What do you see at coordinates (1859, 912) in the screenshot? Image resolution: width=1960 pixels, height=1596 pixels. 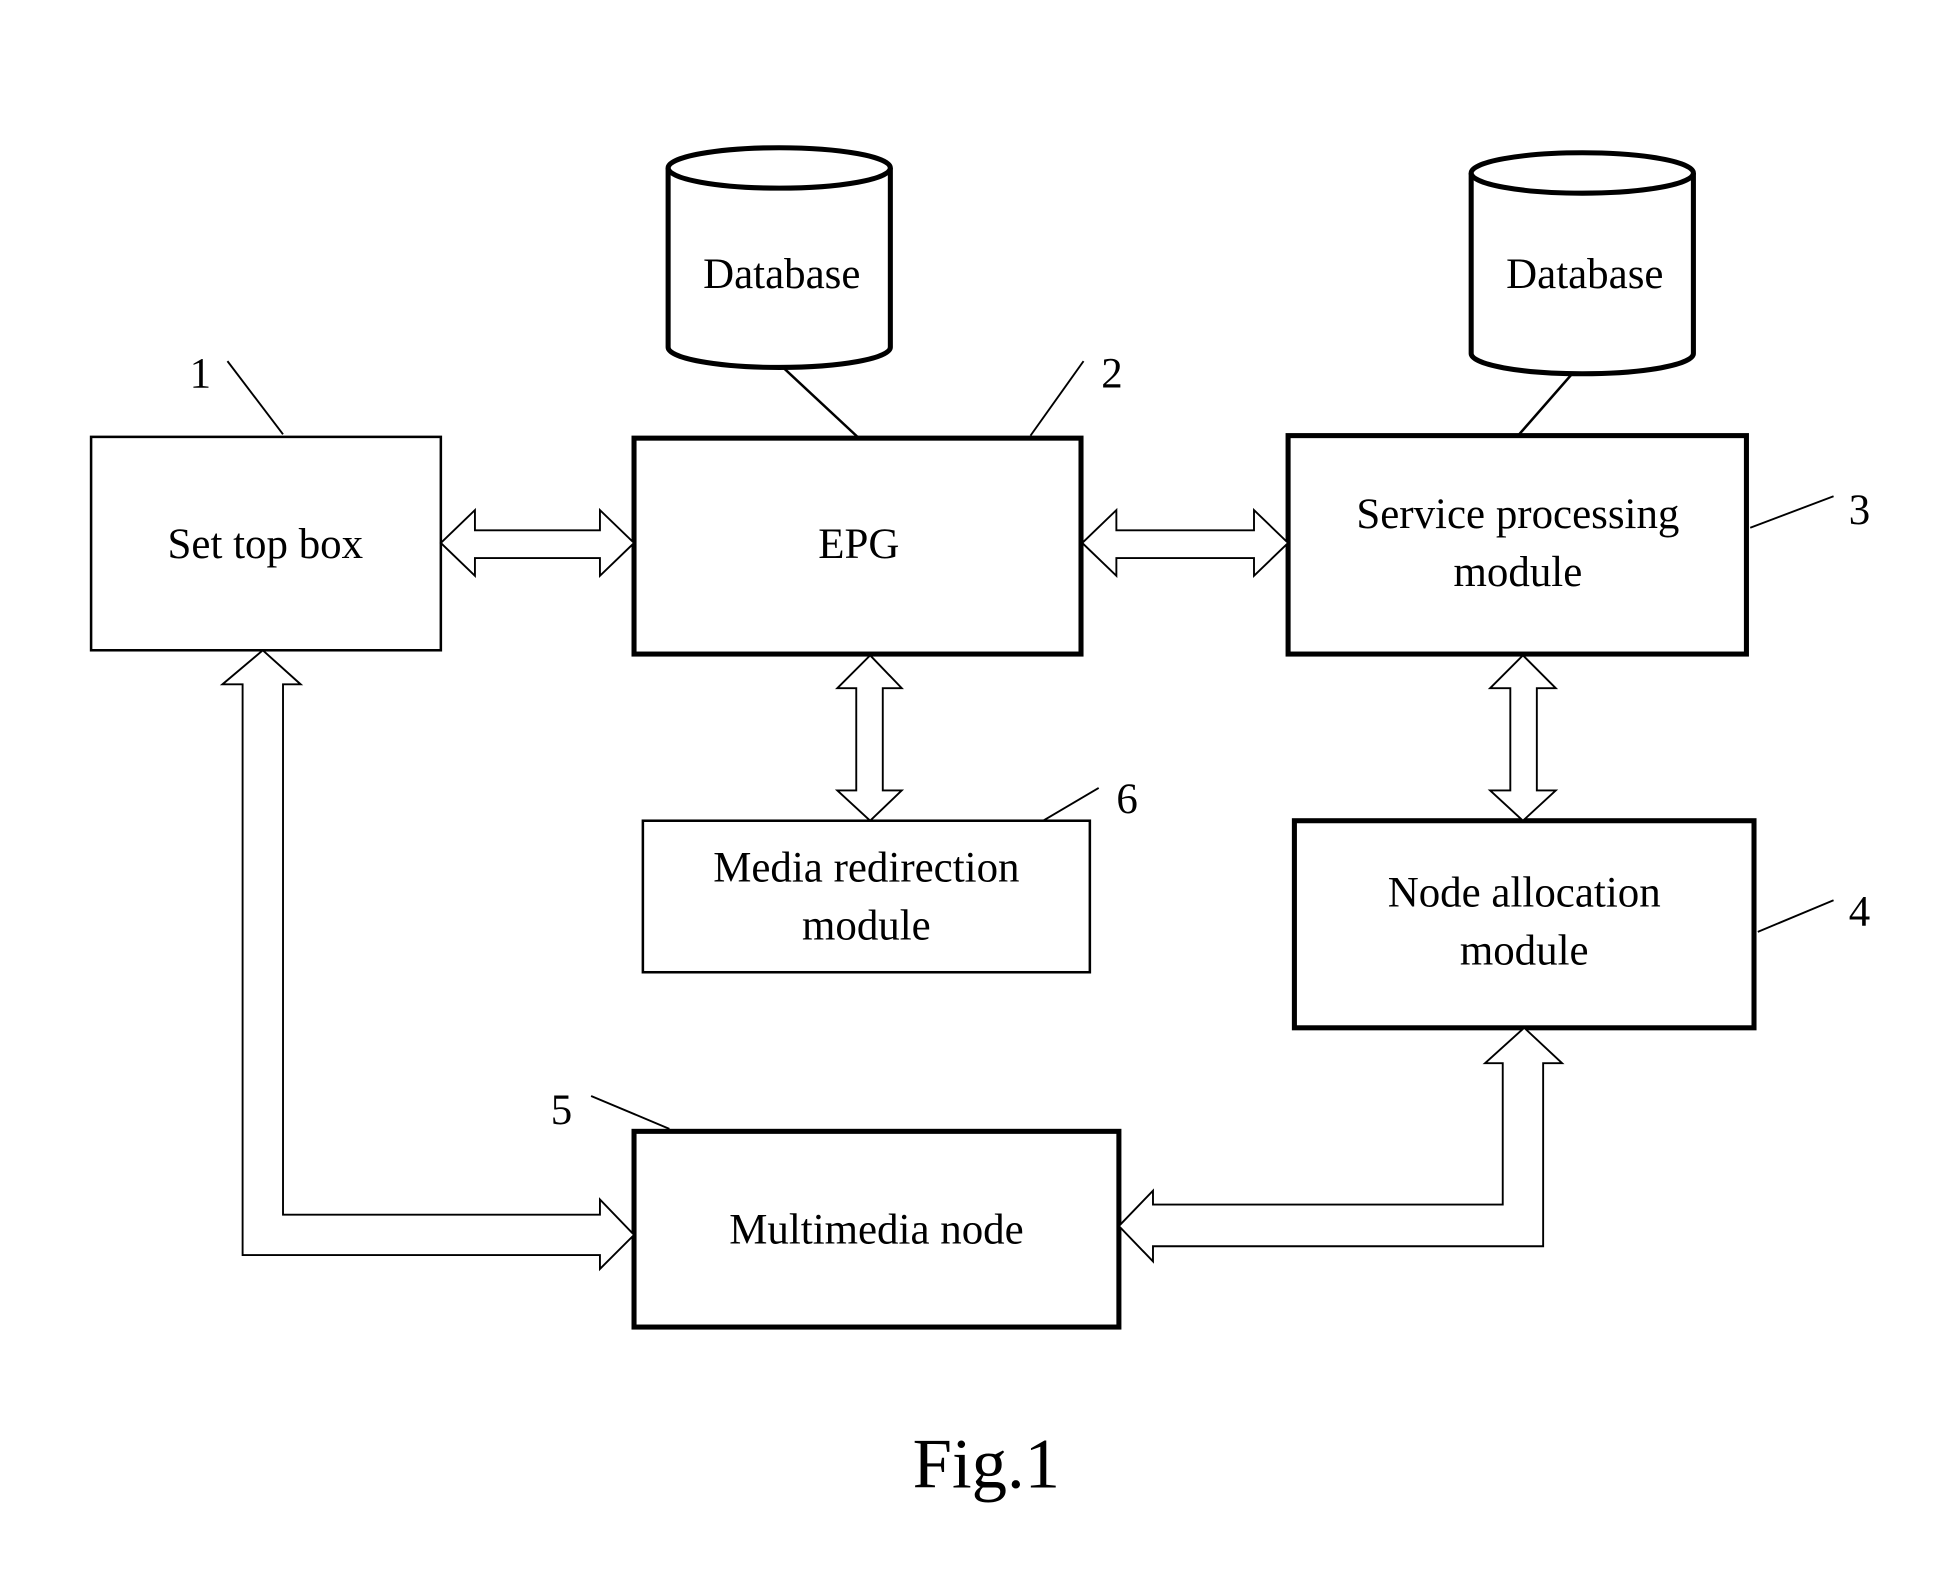 I see `ref-number-4: 4` at bounding box center [1859, 912].